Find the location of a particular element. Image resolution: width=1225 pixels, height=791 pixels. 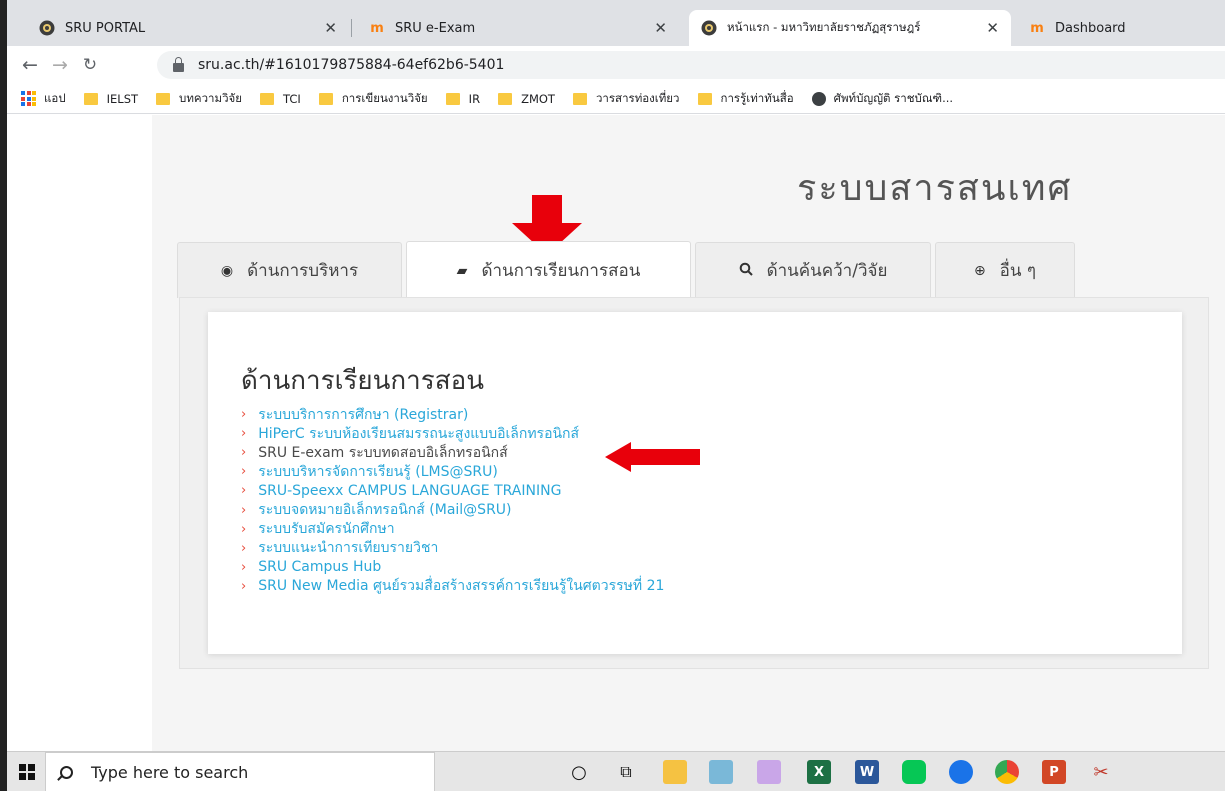

tab-research: ด้านค้นคว้า/วิจัย is located at coordinates (813, 270).